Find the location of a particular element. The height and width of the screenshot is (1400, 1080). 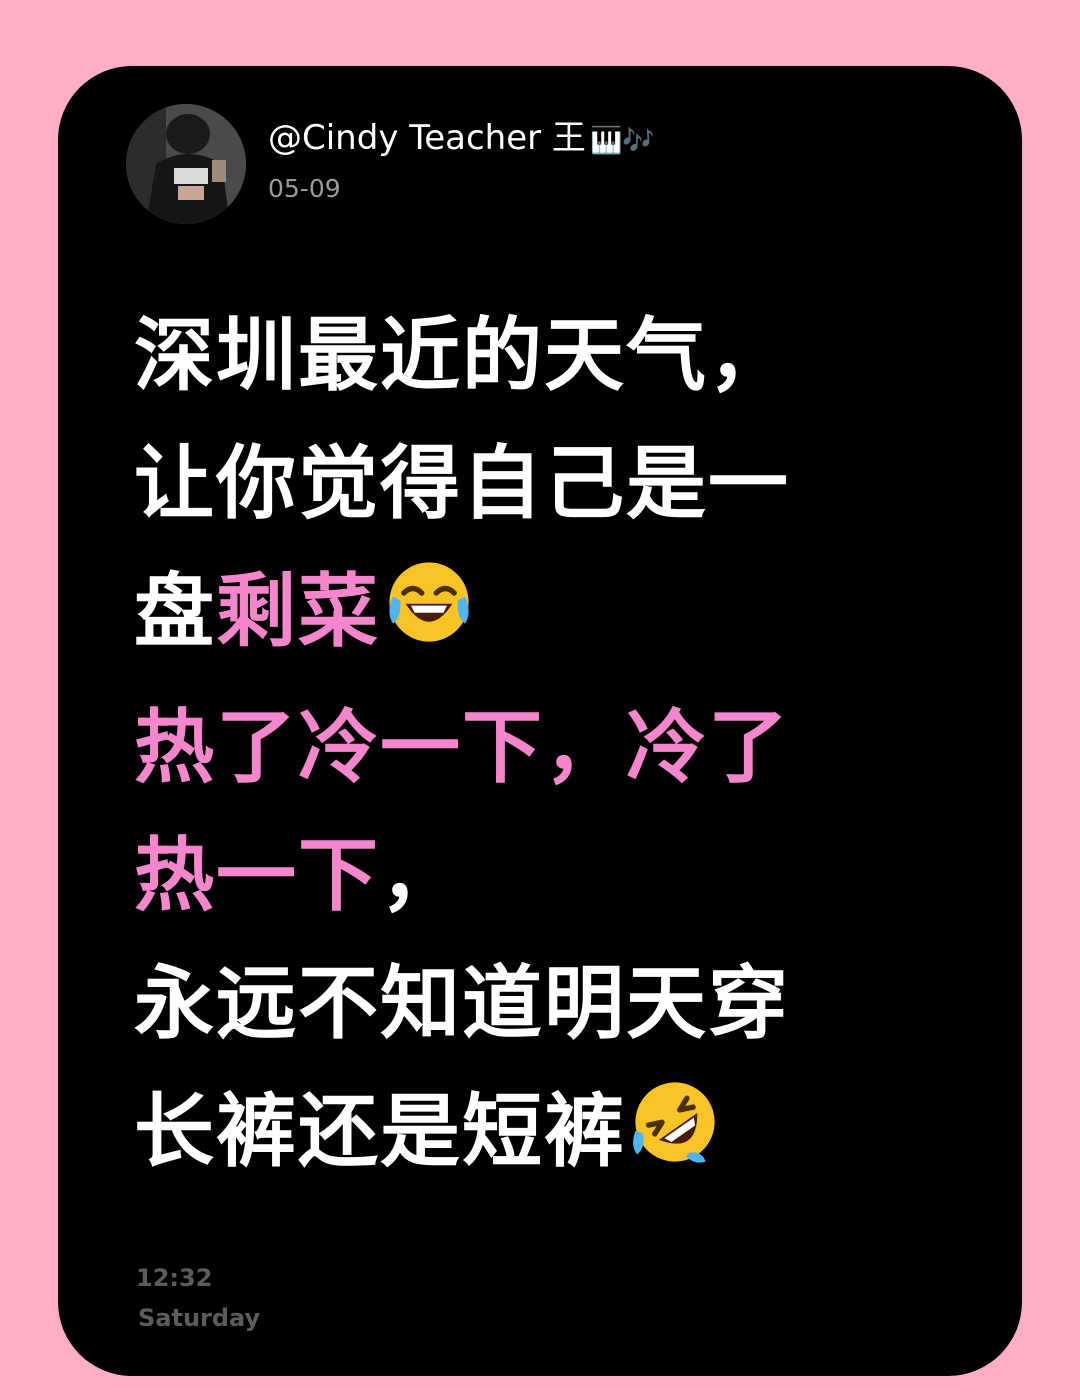

avatar is located at coordinates (186, 164).